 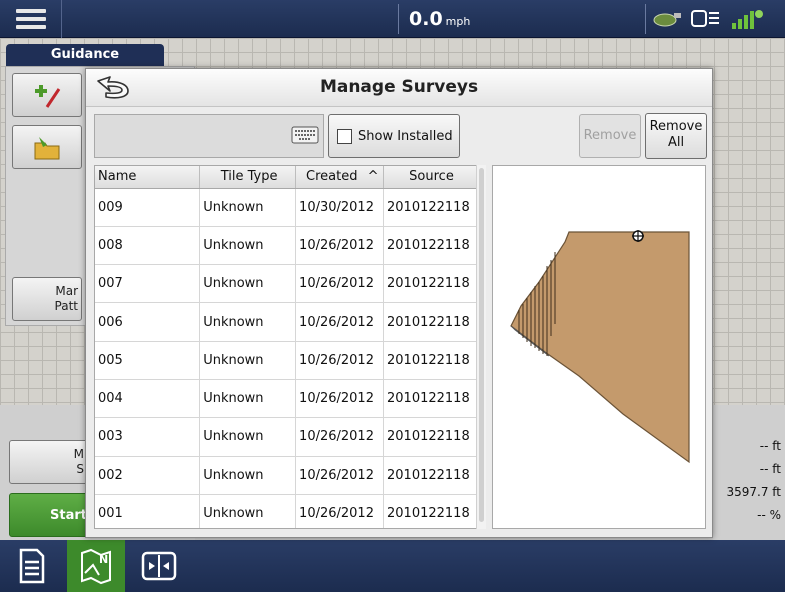 What do you see at coordinates (505, 19) in the screenshot?
I see `speed-readout: 0.0 mph` at bounding box center [505, 19].